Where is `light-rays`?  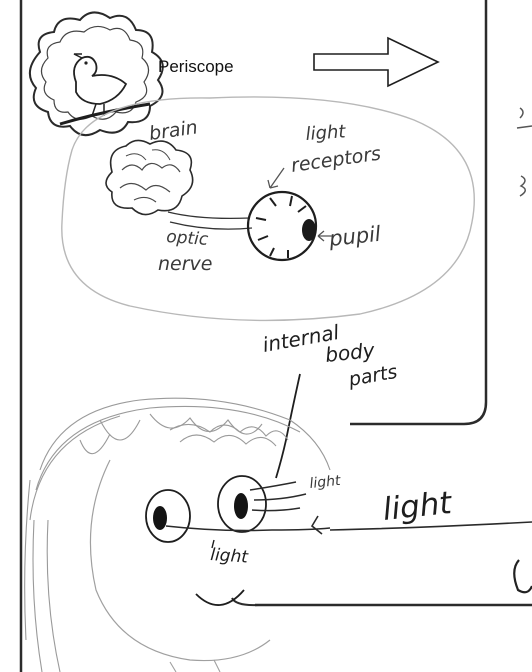 light-rays is located at coordinates (248, 506).